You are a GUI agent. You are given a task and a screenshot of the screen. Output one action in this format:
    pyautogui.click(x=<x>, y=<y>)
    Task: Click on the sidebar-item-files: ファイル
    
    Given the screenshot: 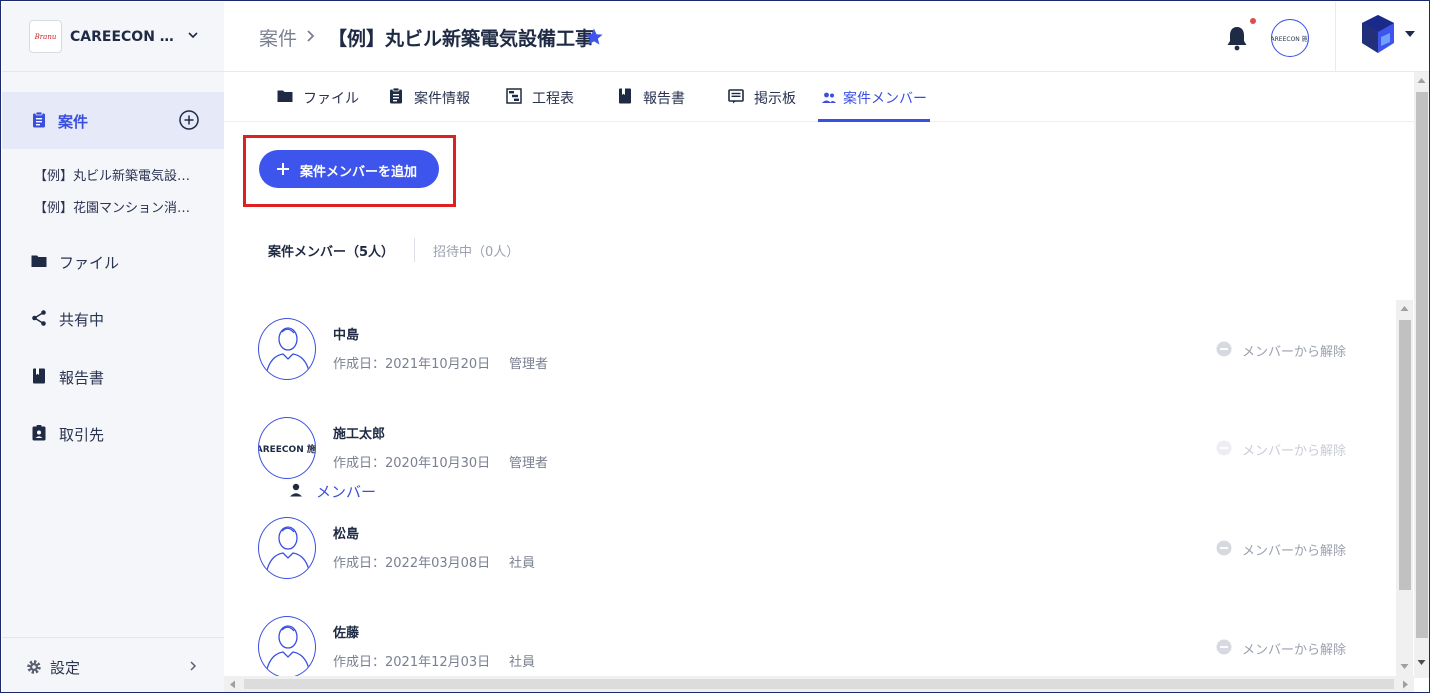 What is the action you would take?
    pyautogui.click(x=113, y=261)
    